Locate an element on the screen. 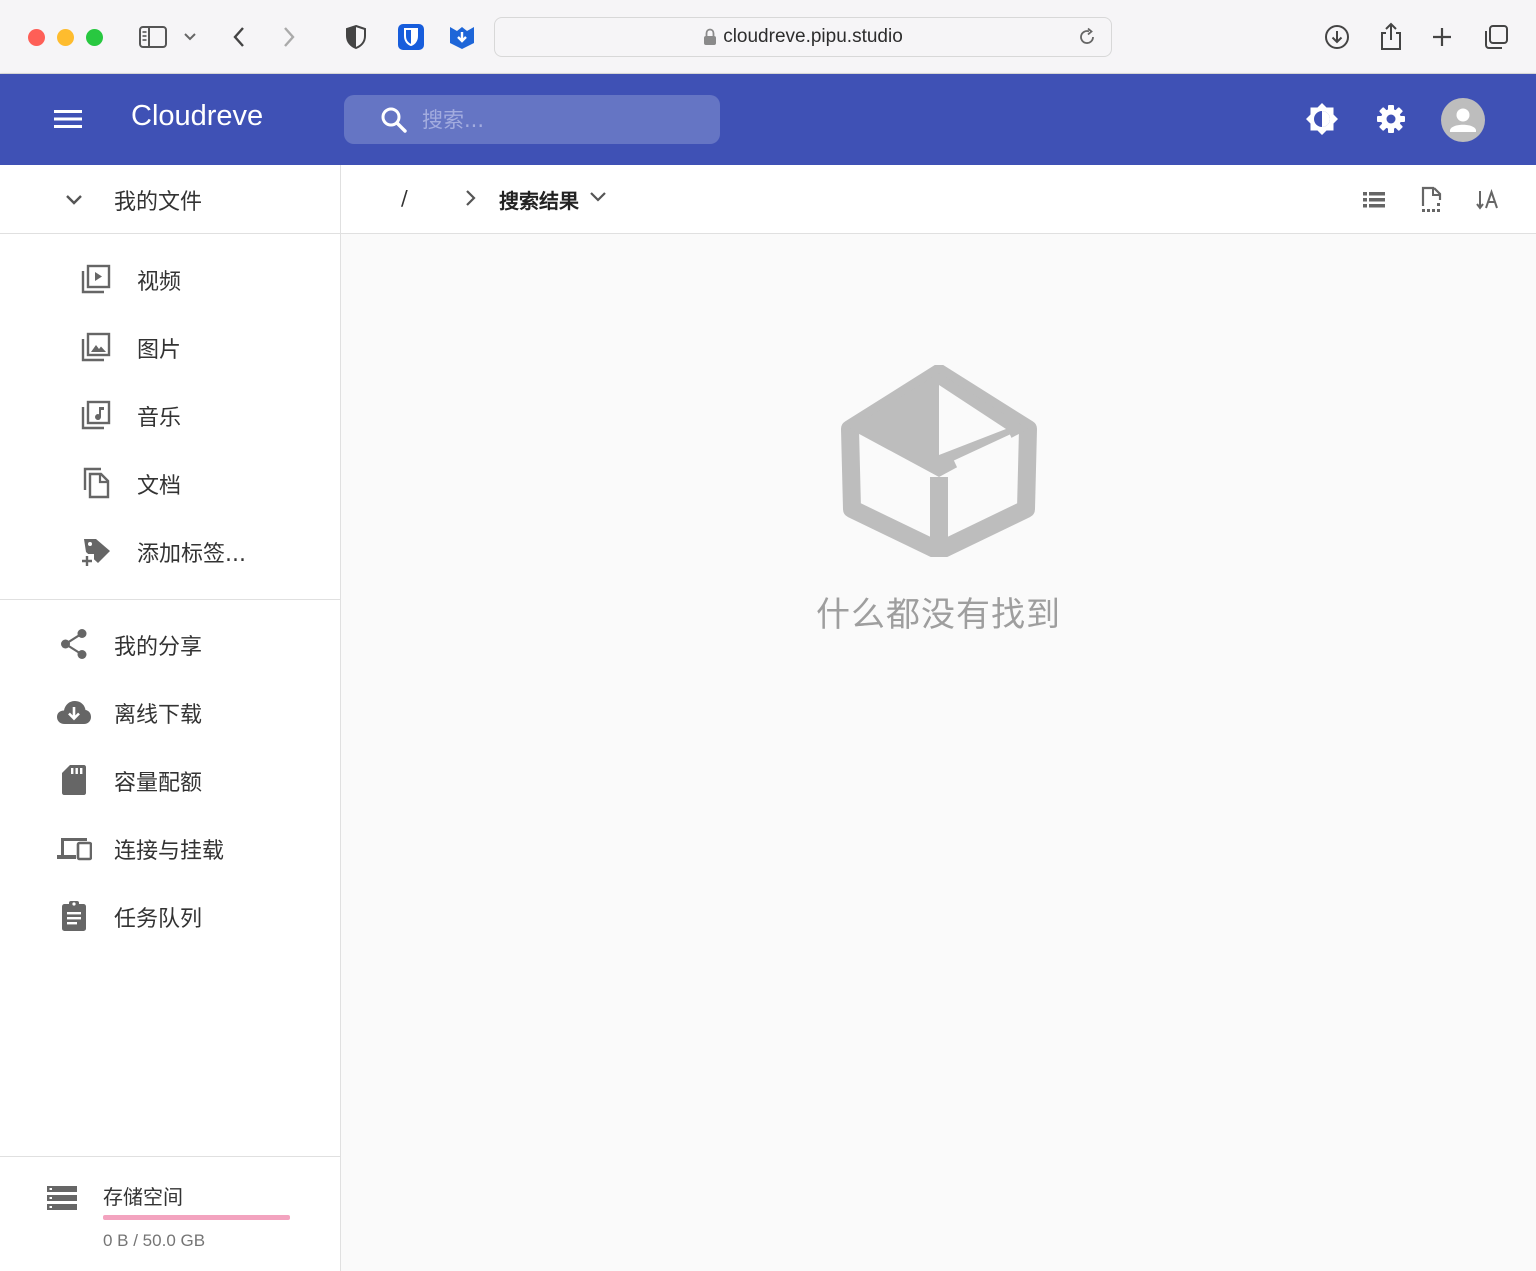  lock-icon is located at coordinates (710, 36).